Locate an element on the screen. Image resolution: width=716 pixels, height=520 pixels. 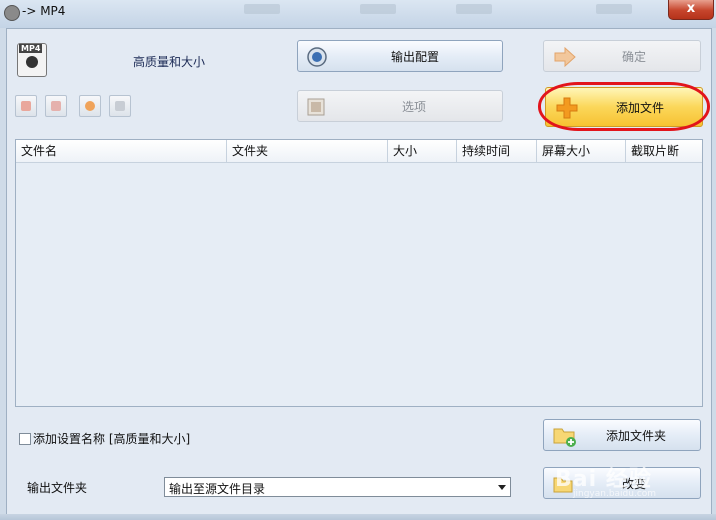
info-icon is located at coordinates (120, 106).